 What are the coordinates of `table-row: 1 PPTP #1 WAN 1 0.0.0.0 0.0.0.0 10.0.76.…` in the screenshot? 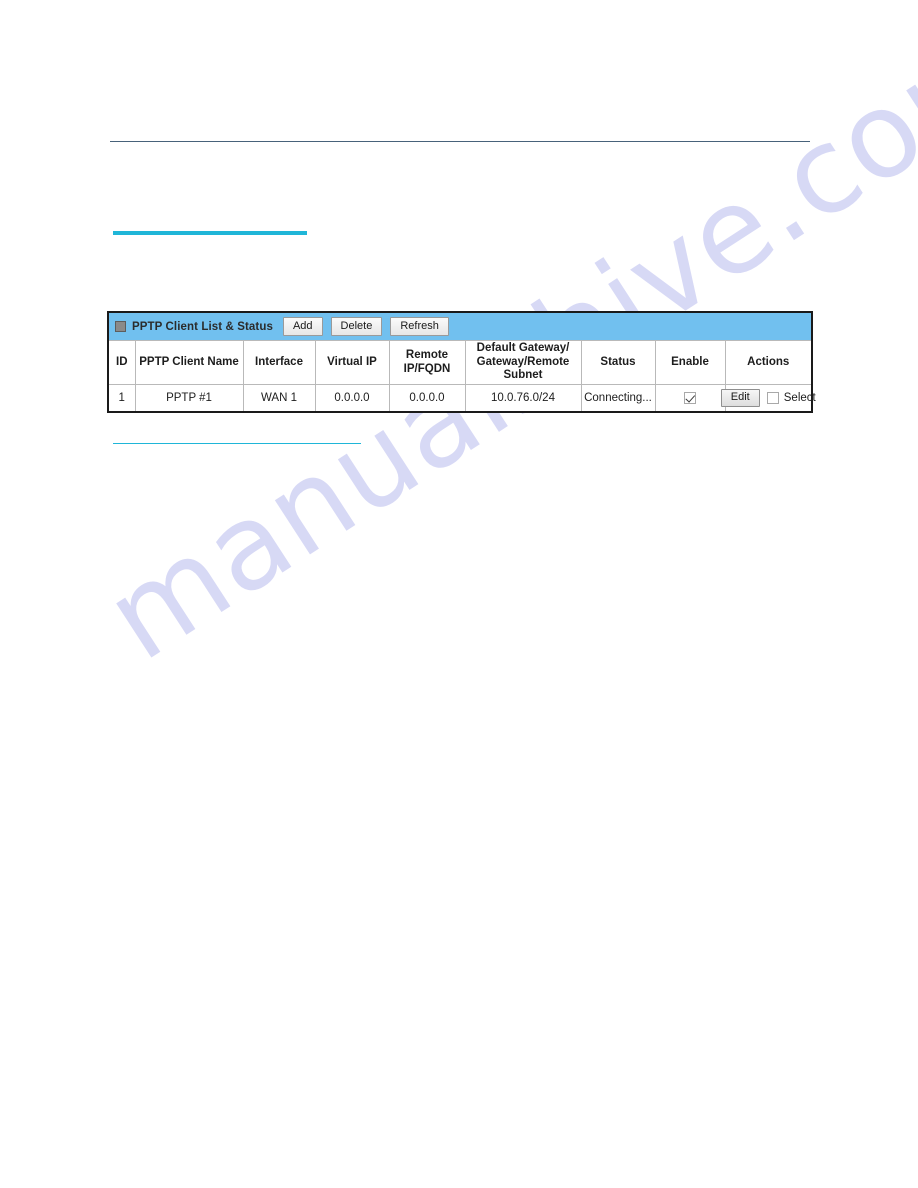 It's located at (462, 397).